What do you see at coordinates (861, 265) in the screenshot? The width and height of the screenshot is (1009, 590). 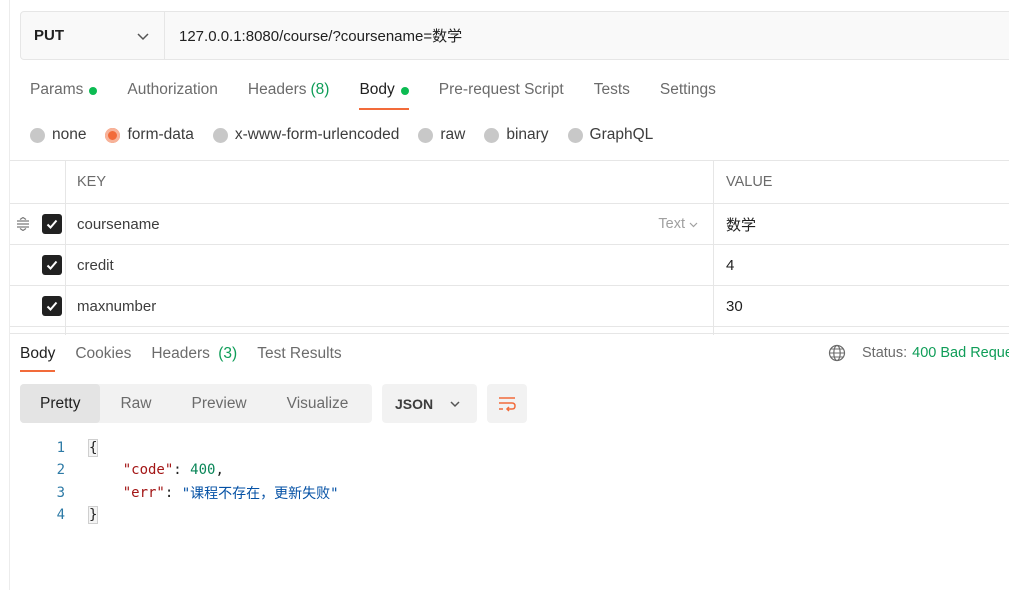 I see `value-cell: 4` at bounding box center [861, 265].